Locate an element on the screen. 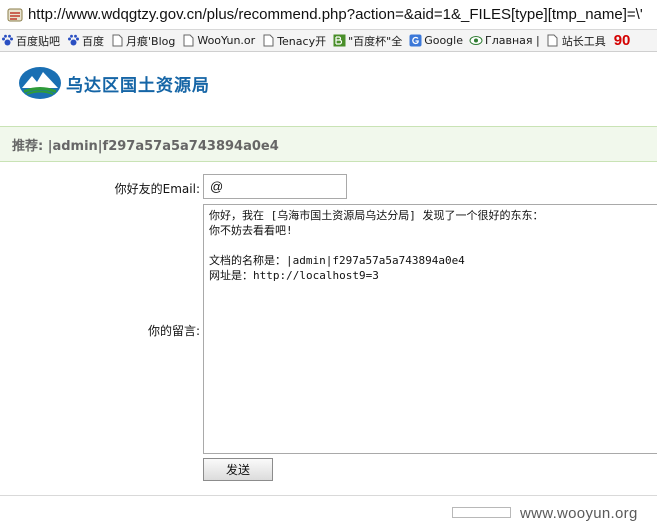  bookmark-item: Google is located at coordinates (435, 41).